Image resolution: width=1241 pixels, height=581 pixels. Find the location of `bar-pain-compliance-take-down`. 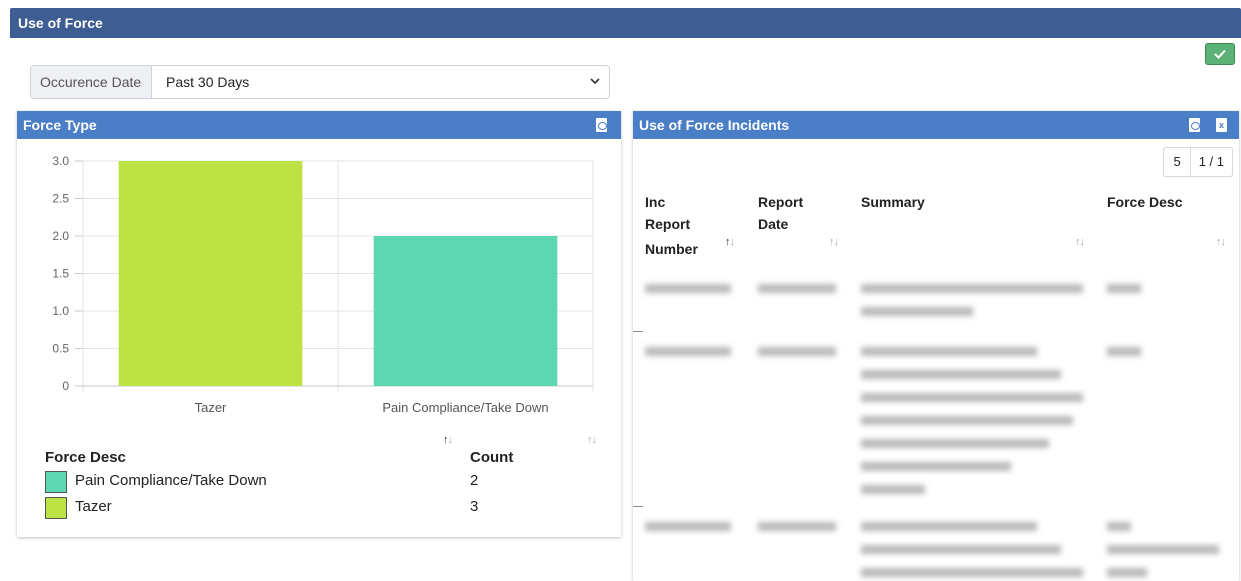

bar-pain-compliance-take-down is located at coordinates (465, 311).